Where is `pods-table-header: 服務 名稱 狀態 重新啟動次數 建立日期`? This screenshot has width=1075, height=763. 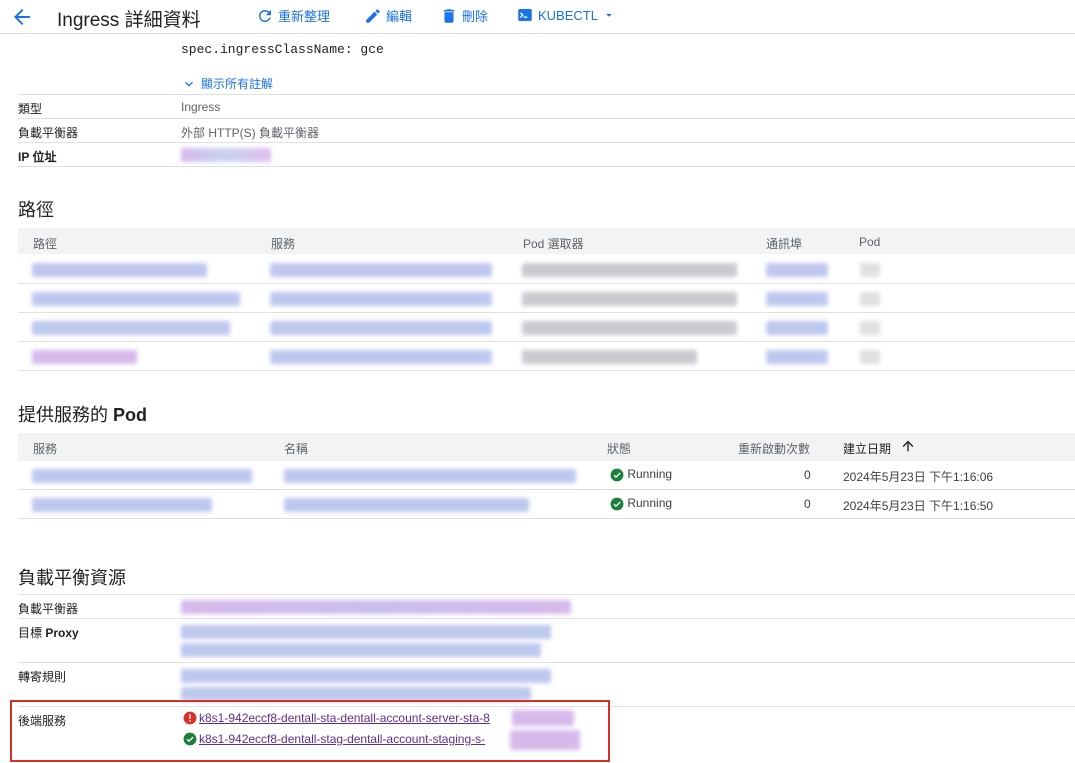
pods-table-header: 服務 名稱 狀態 重新啟動次數 建立日期 is located at coordinates (546, 447).